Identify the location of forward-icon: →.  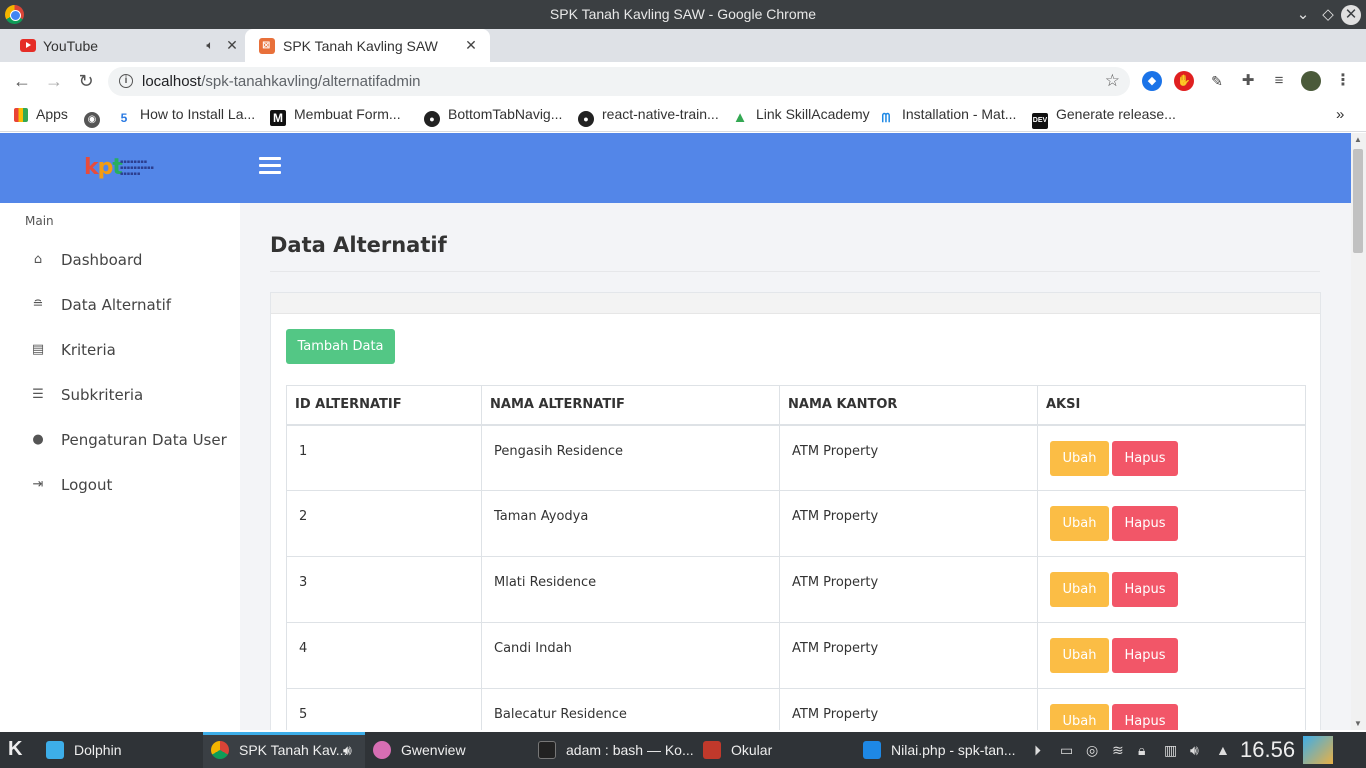
(54, 81).